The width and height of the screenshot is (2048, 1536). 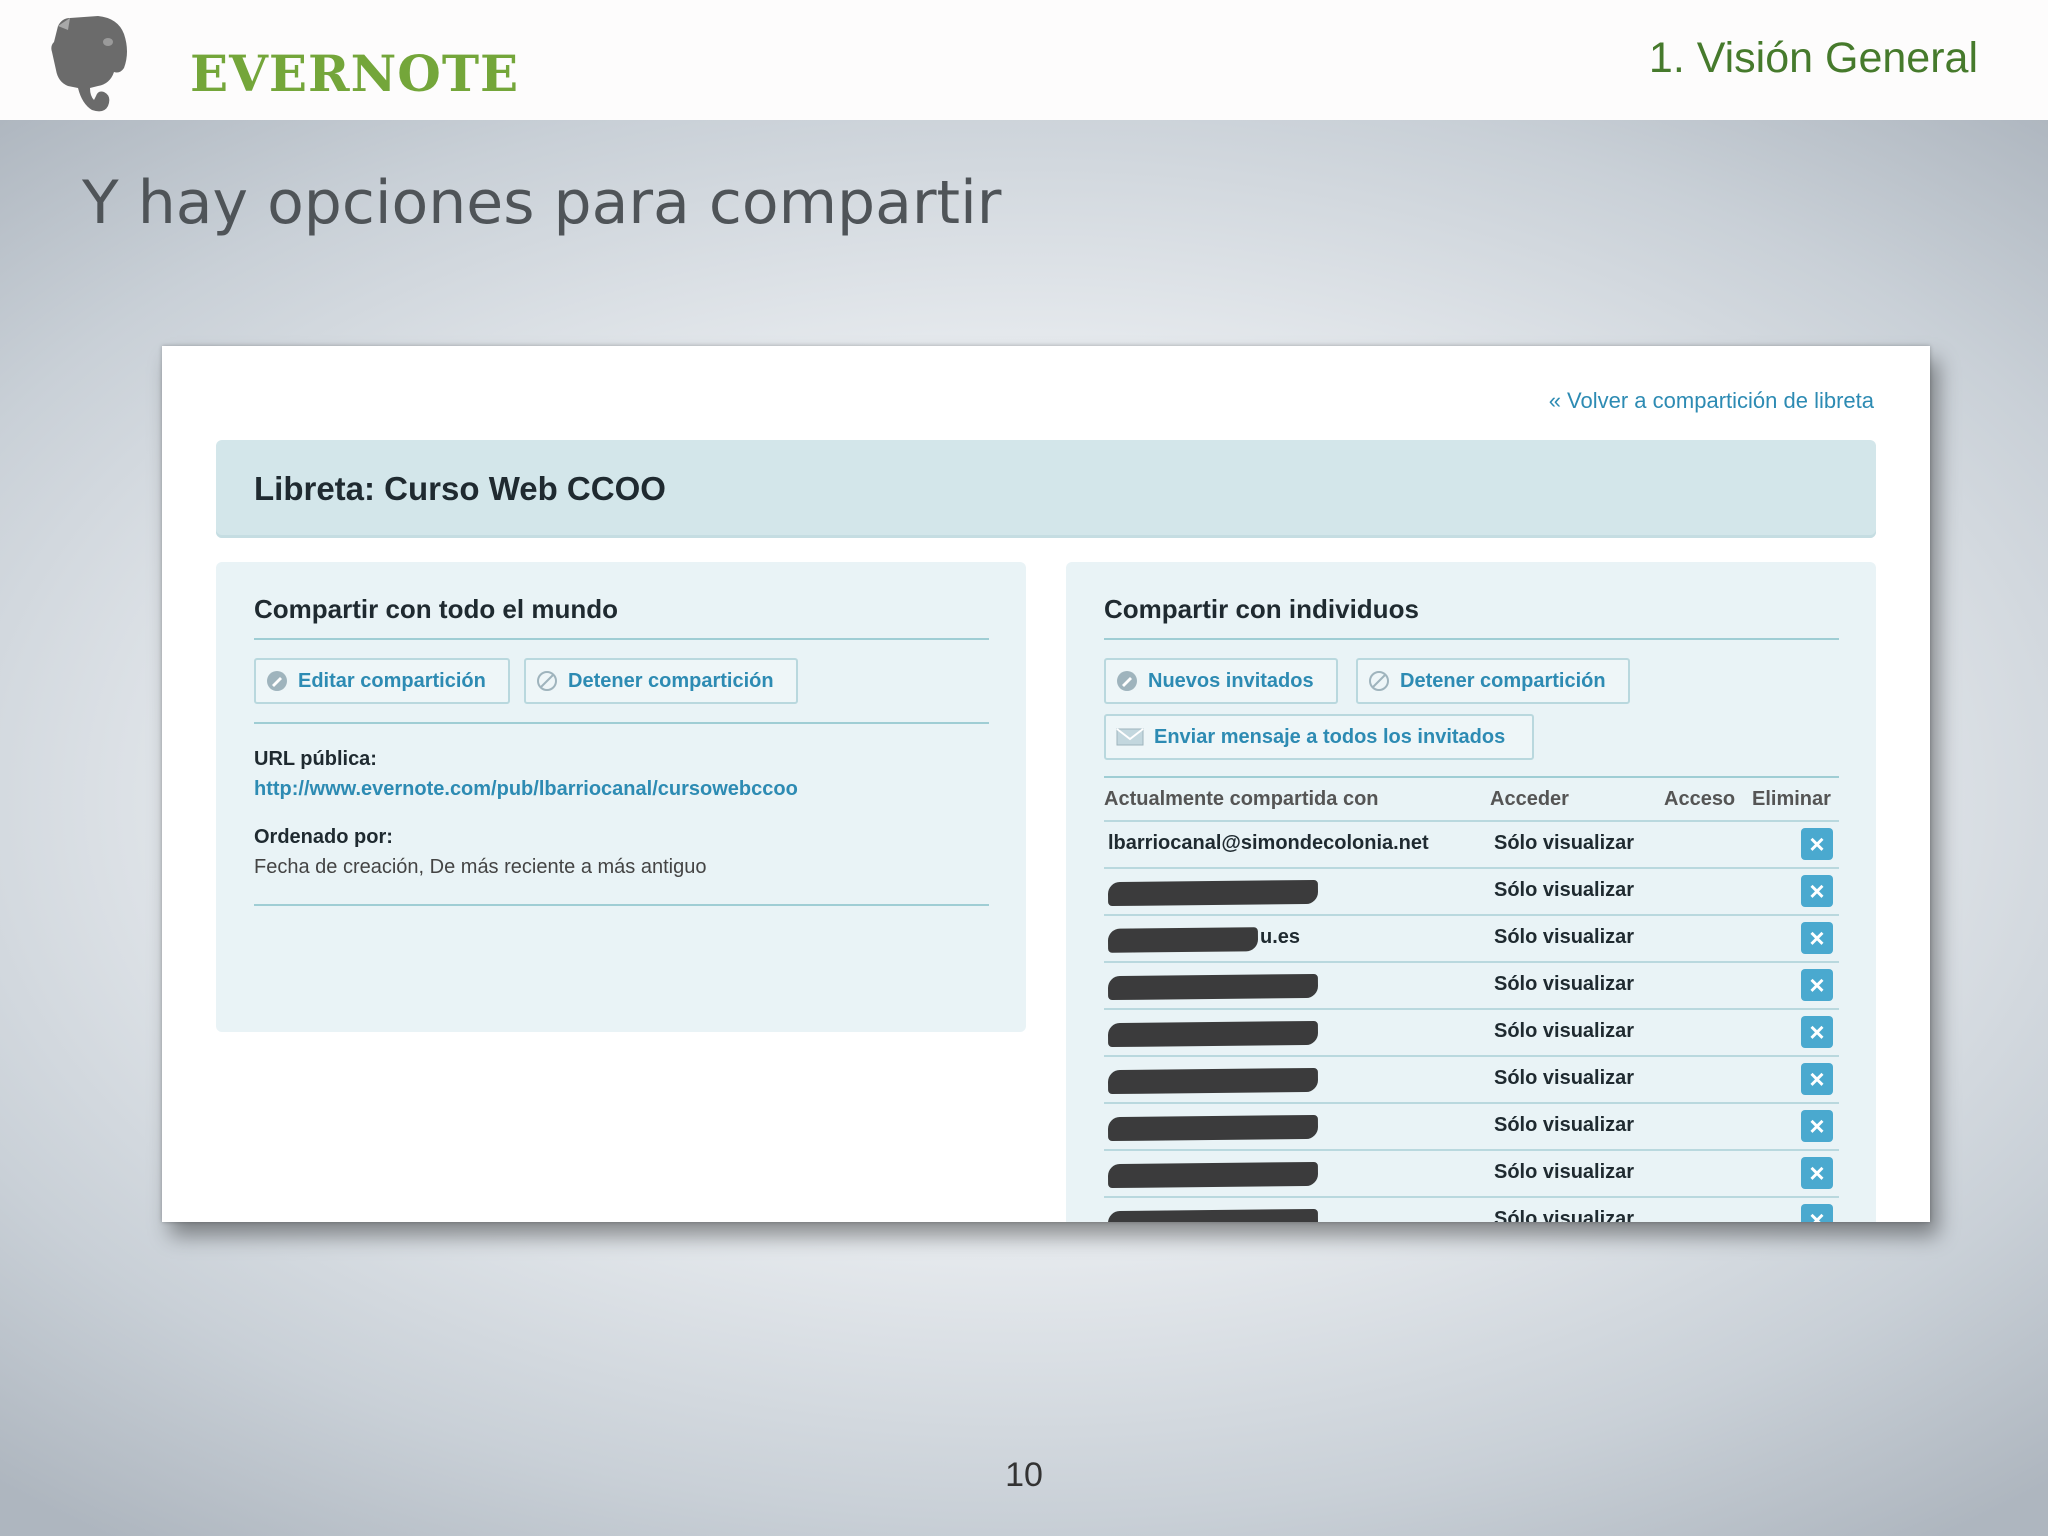 I want to click on envelope-icon, so click(x=1130, y=737).